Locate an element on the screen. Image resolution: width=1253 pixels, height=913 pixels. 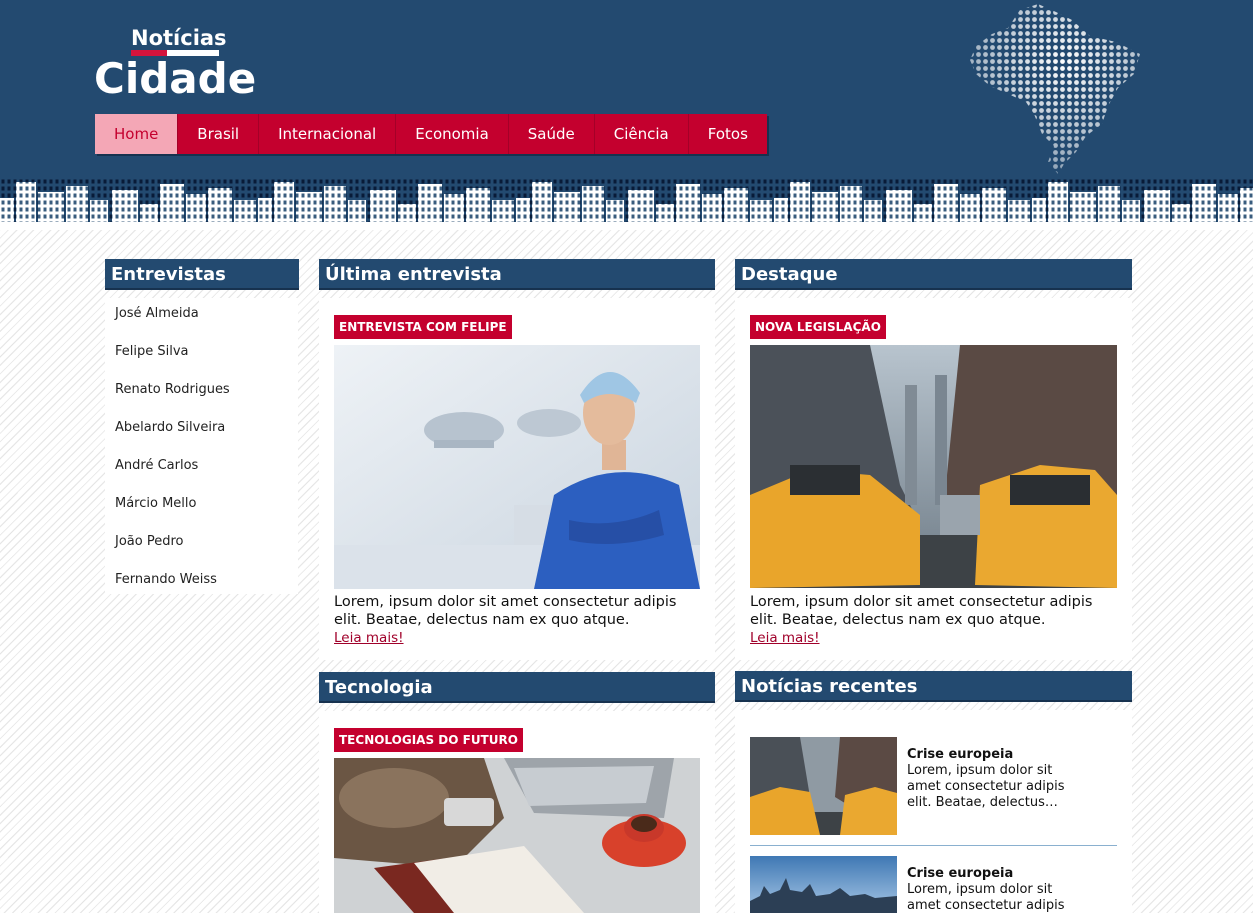
sidebar-item-jose-almeida: José Almeida is located at coordinates (201, 317).